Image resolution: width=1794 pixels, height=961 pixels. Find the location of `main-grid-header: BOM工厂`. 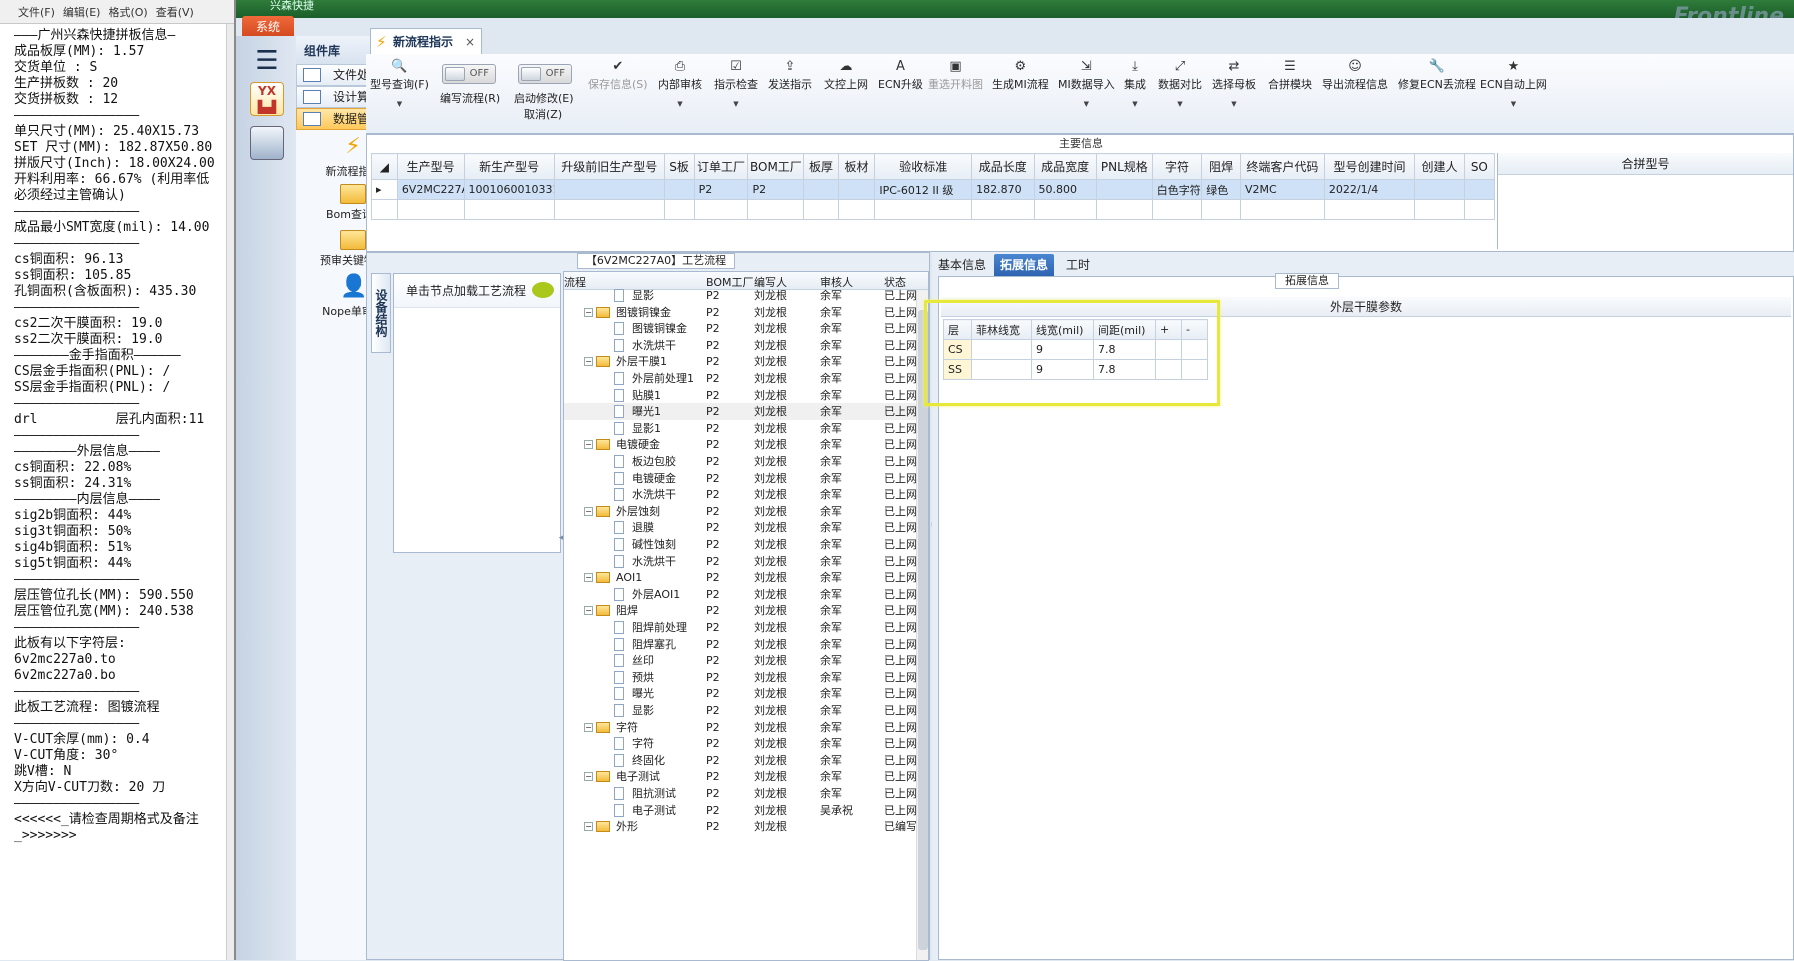

main-grid-header: BOM工厂 is located at coordinates (776, 166).